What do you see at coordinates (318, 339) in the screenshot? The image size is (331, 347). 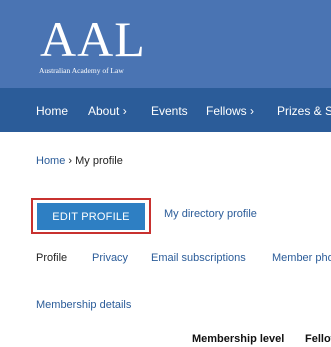 I see `column-header-fellow: Fellow` at bounding box center [318, 339].